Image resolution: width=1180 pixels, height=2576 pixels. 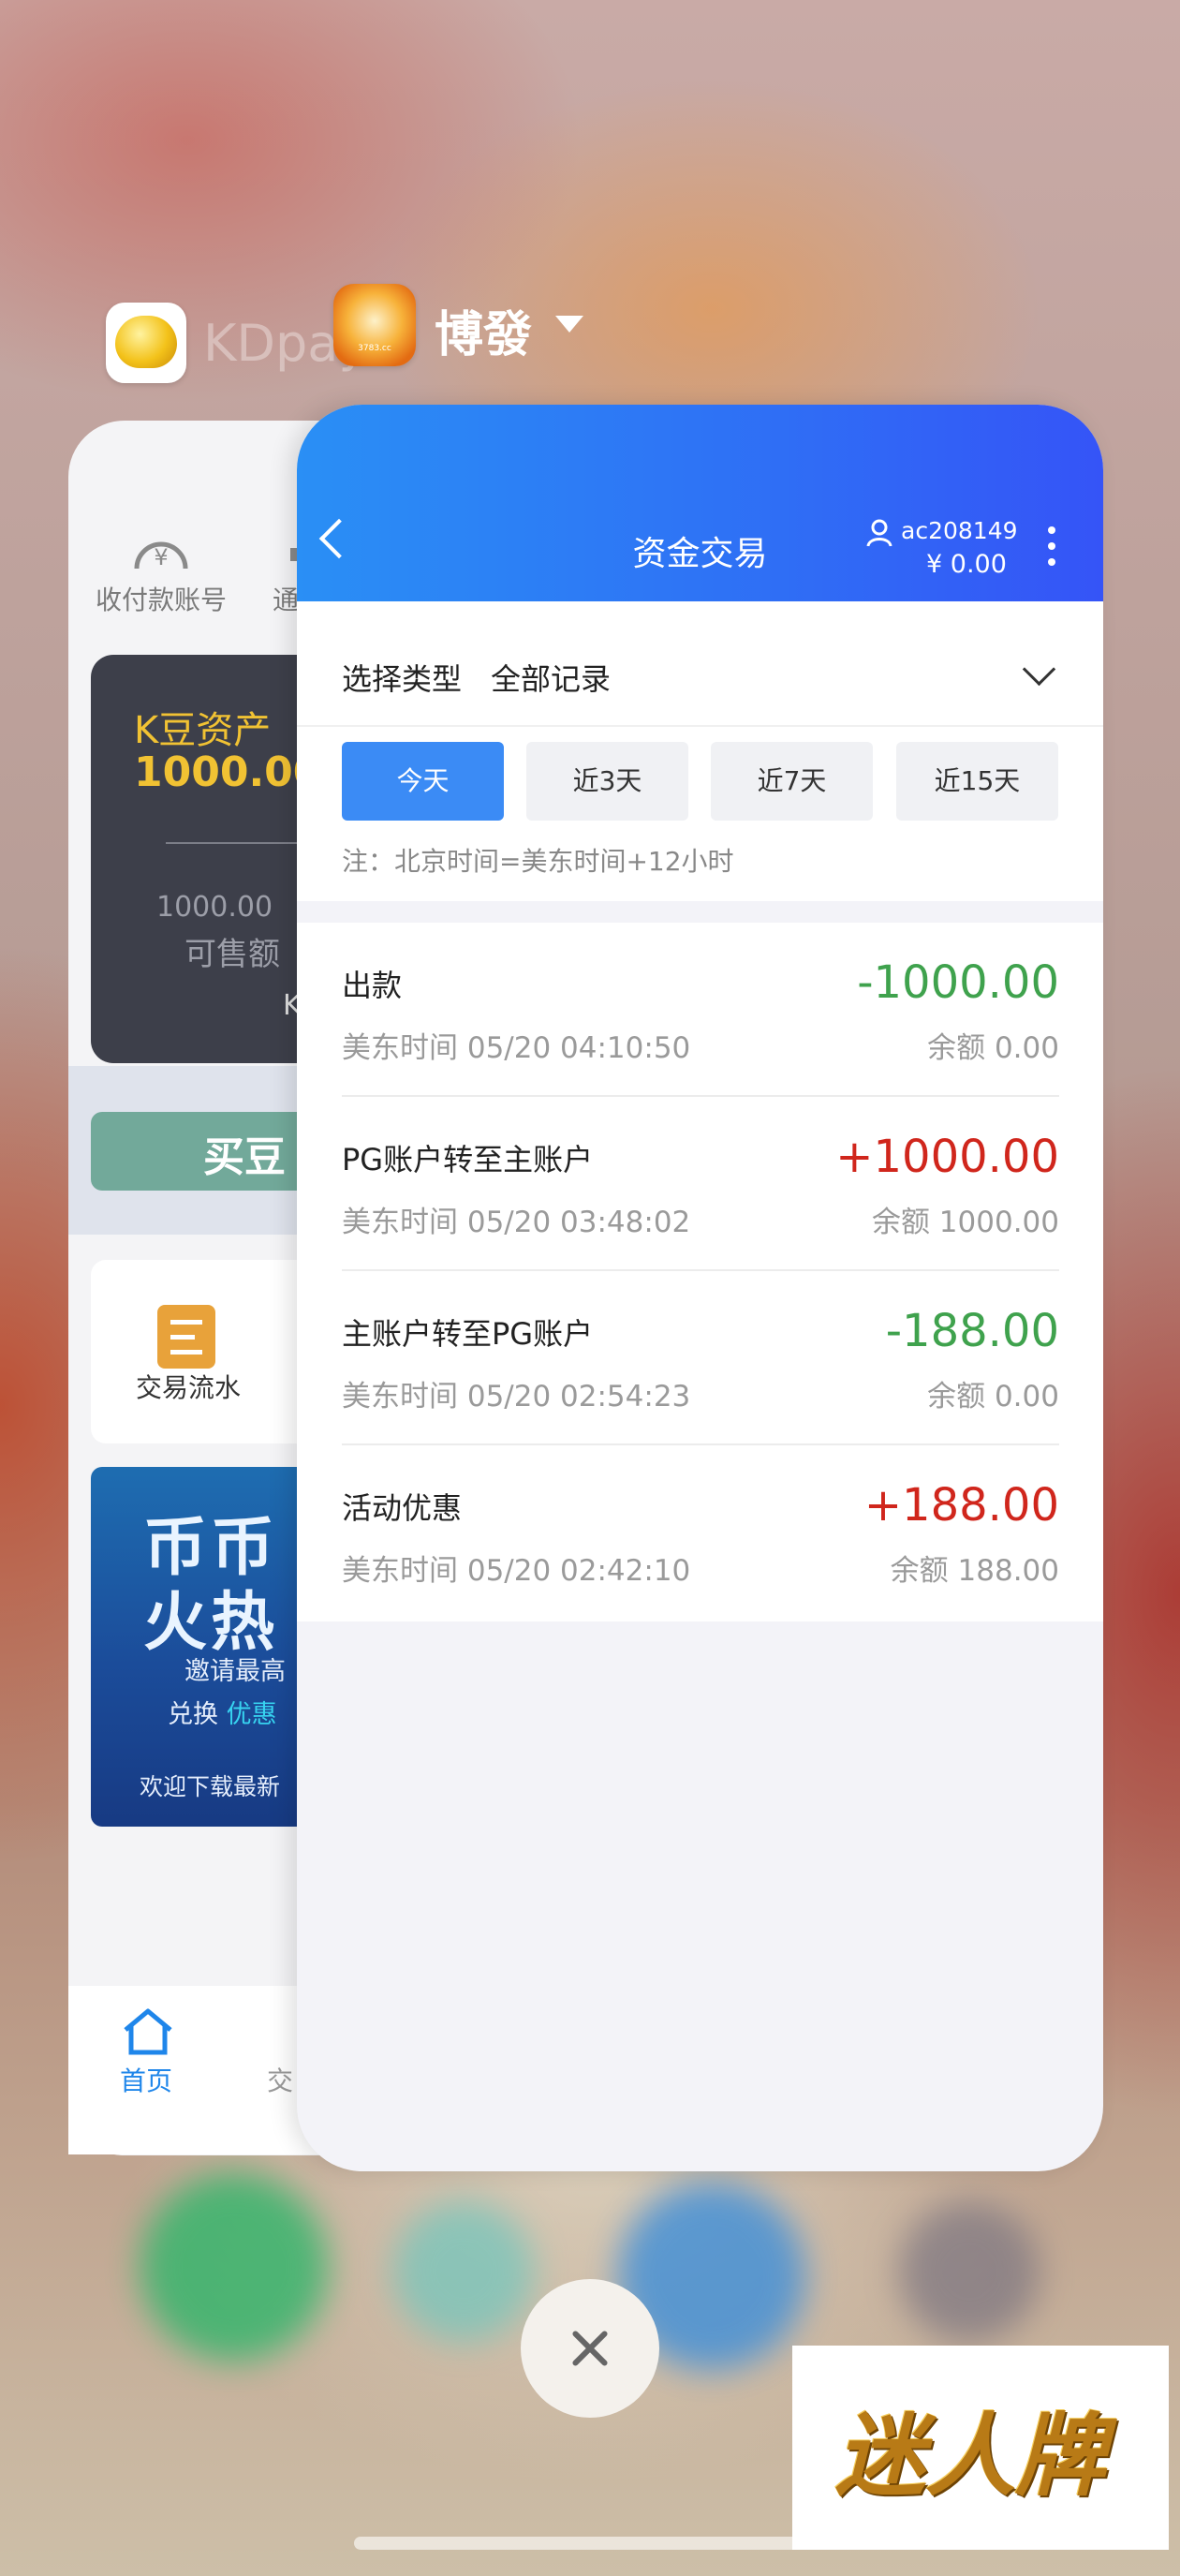 I want to click on payment-account-label: 收付款账号, so click(x=162, y=600).